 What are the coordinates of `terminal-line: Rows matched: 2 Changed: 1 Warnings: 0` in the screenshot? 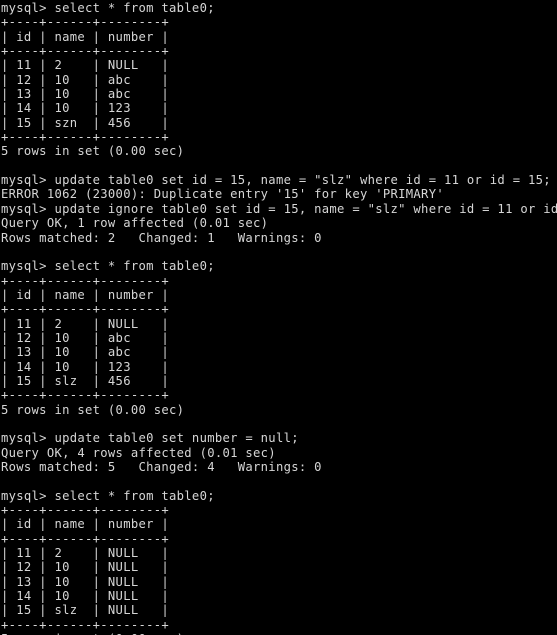 It's located at (161, 237).